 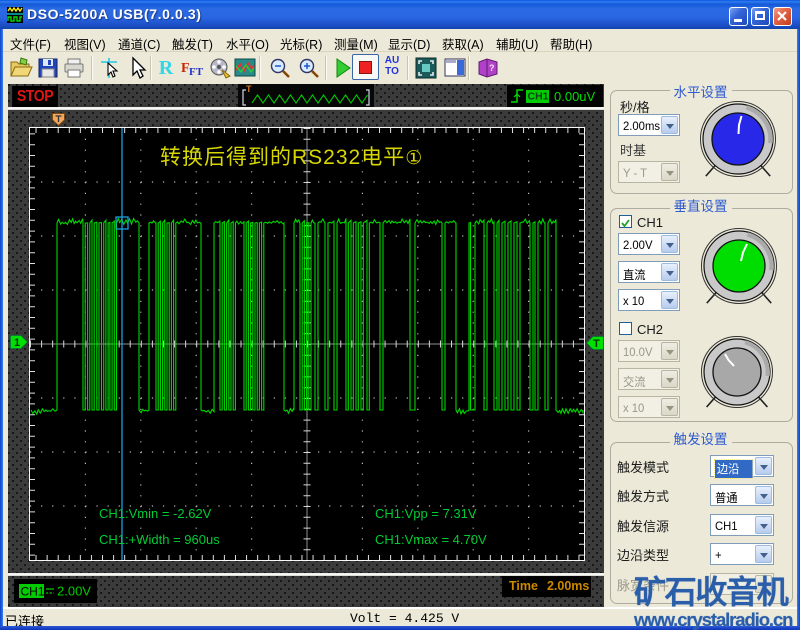 What do you see at coordinates (17, 343) in the screenshot?
I see `svg-text: 1` at bounding box center [17, 343].